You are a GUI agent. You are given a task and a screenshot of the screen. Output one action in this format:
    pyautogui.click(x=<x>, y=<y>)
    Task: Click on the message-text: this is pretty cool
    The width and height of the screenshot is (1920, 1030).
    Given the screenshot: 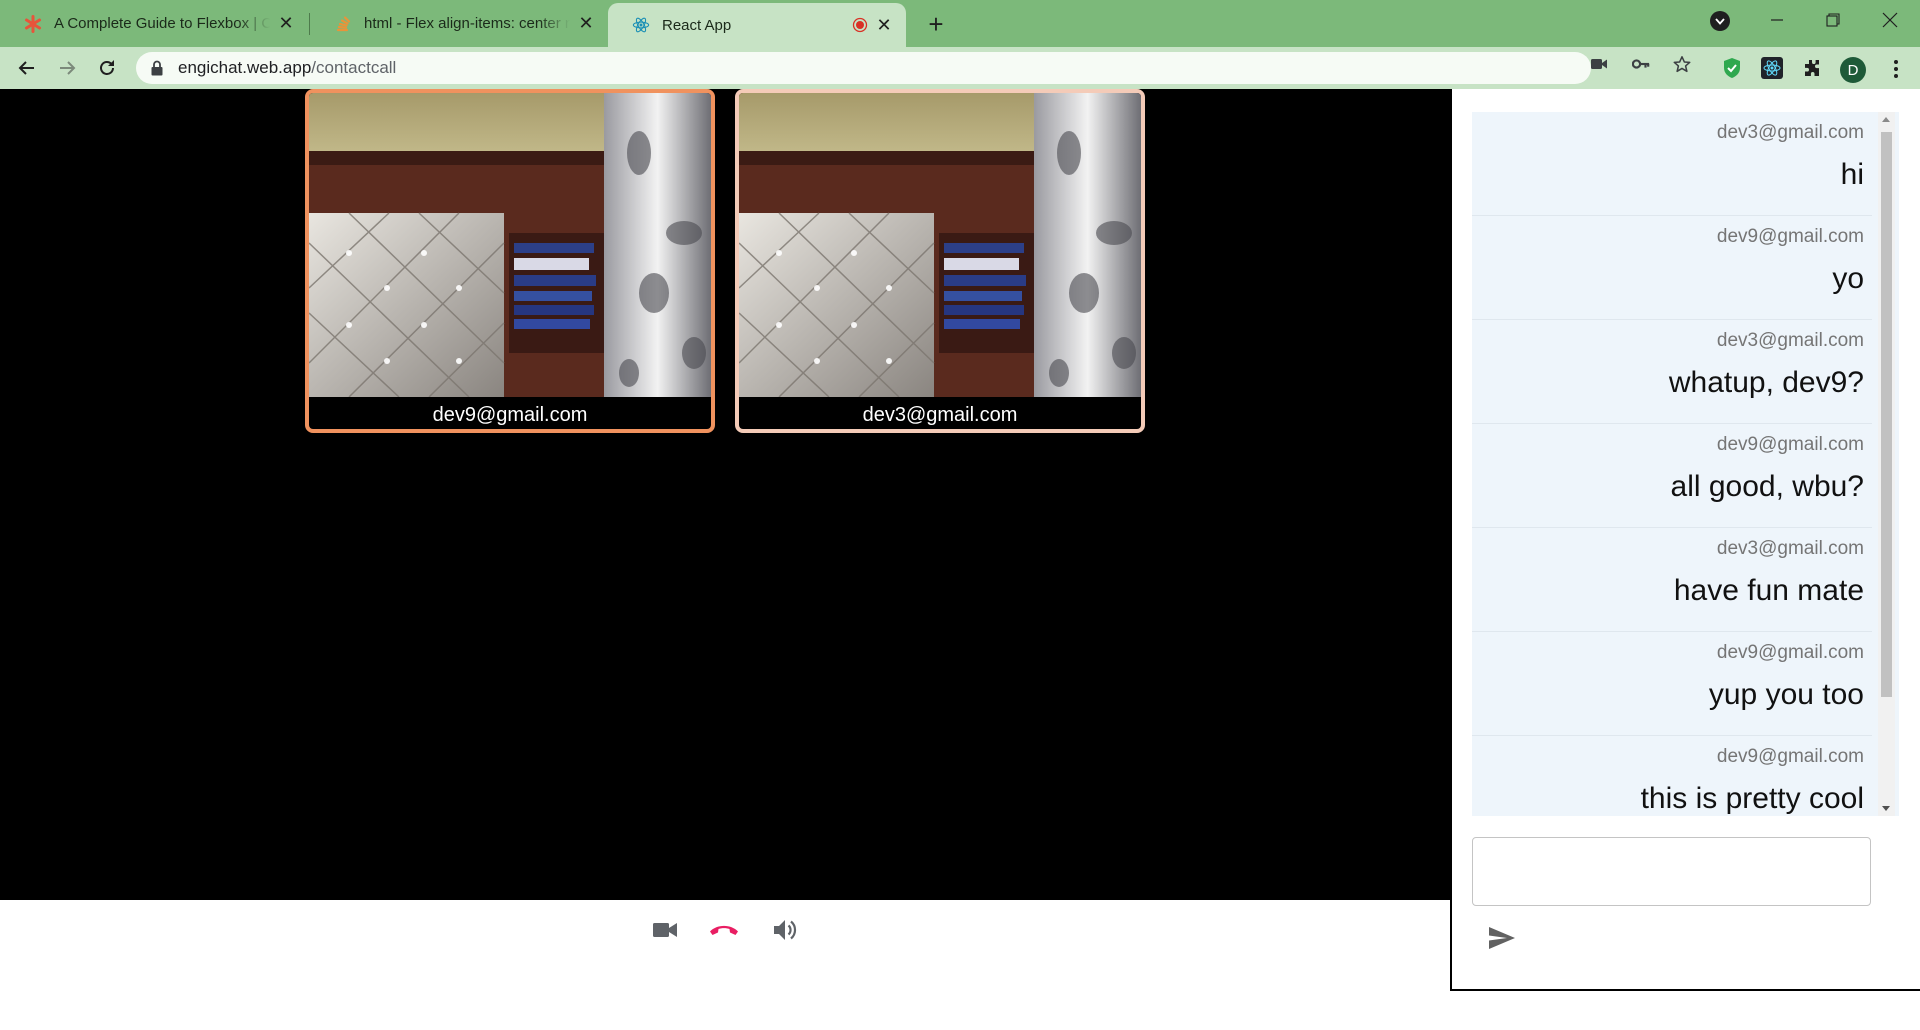 What is the action you would take?
    pyautogui.click(x=1752, y=798)
    